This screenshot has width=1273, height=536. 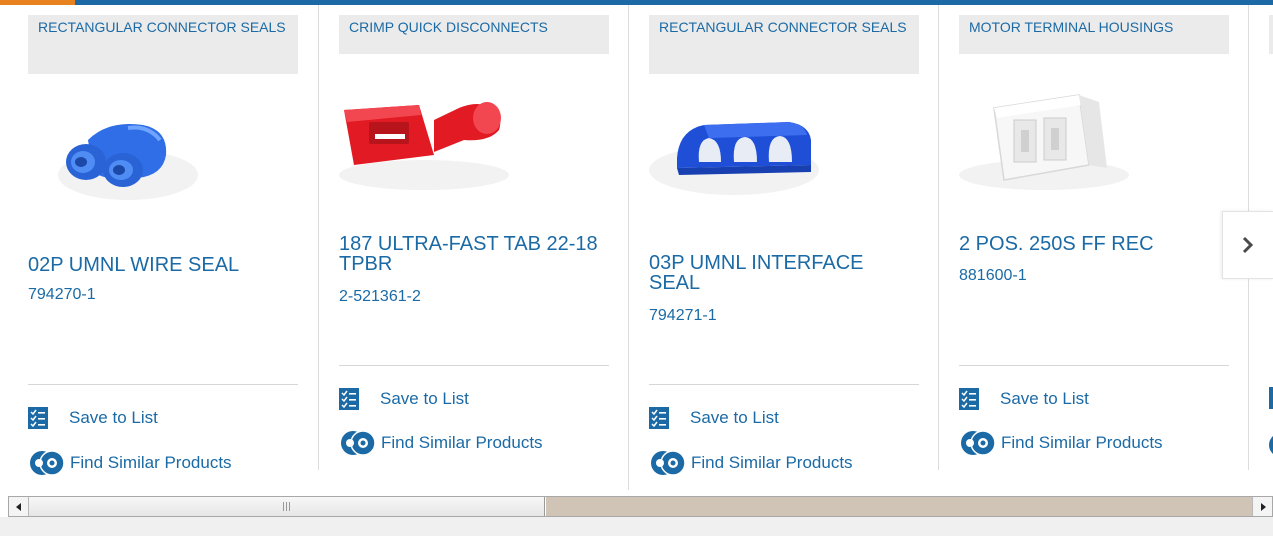 I want to click on arrow-right-icon, so click(x=1263, y=506).